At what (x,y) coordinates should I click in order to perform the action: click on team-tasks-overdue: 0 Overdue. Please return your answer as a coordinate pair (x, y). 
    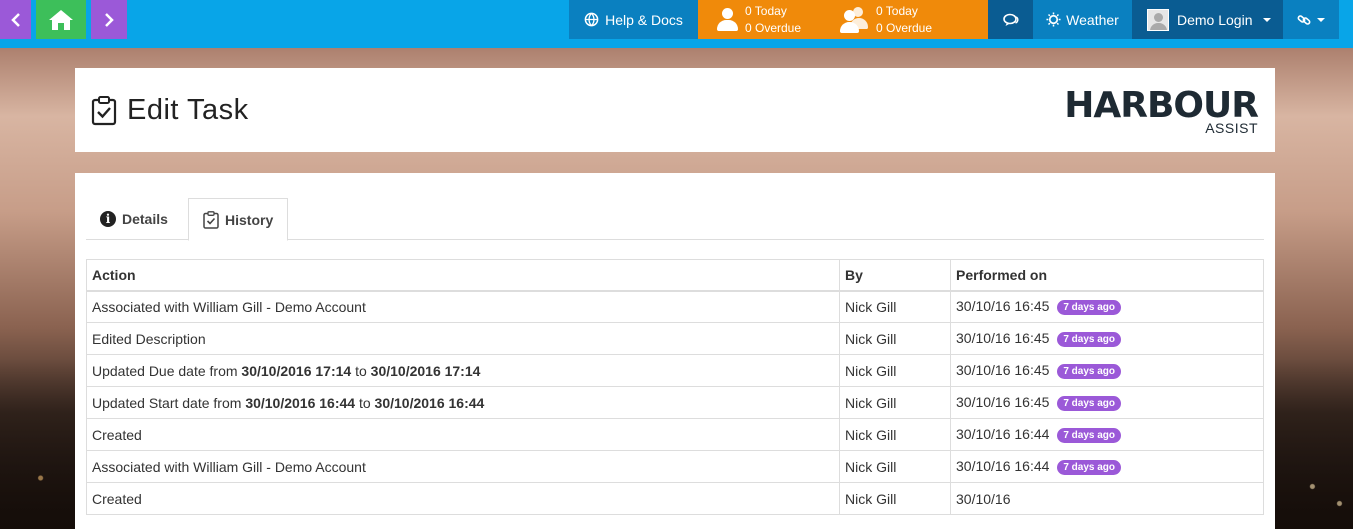
    Looking at the image, I should click on (904, 27).